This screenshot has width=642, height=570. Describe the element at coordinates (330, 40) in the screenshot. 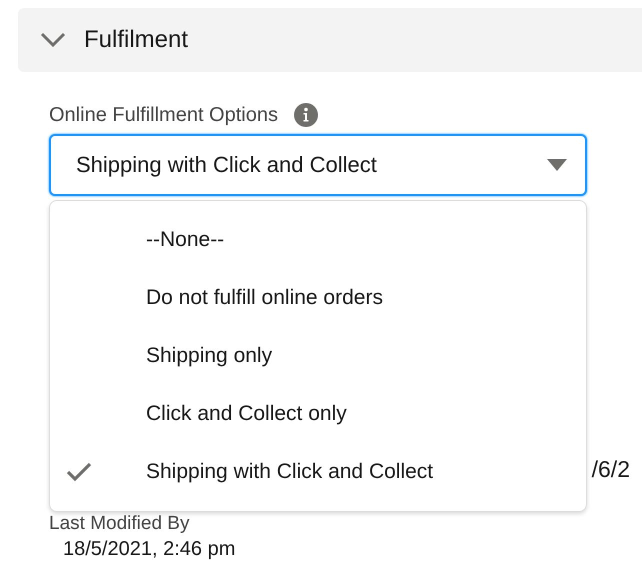

I see `section-header: Fulfilment` at that location.